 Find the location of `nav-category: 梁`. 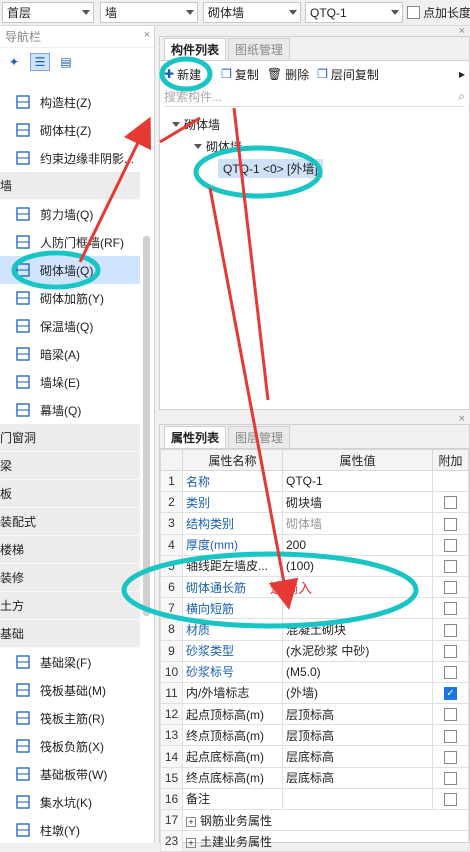

nav-category: 梁 is located at coordinates (70, 466).